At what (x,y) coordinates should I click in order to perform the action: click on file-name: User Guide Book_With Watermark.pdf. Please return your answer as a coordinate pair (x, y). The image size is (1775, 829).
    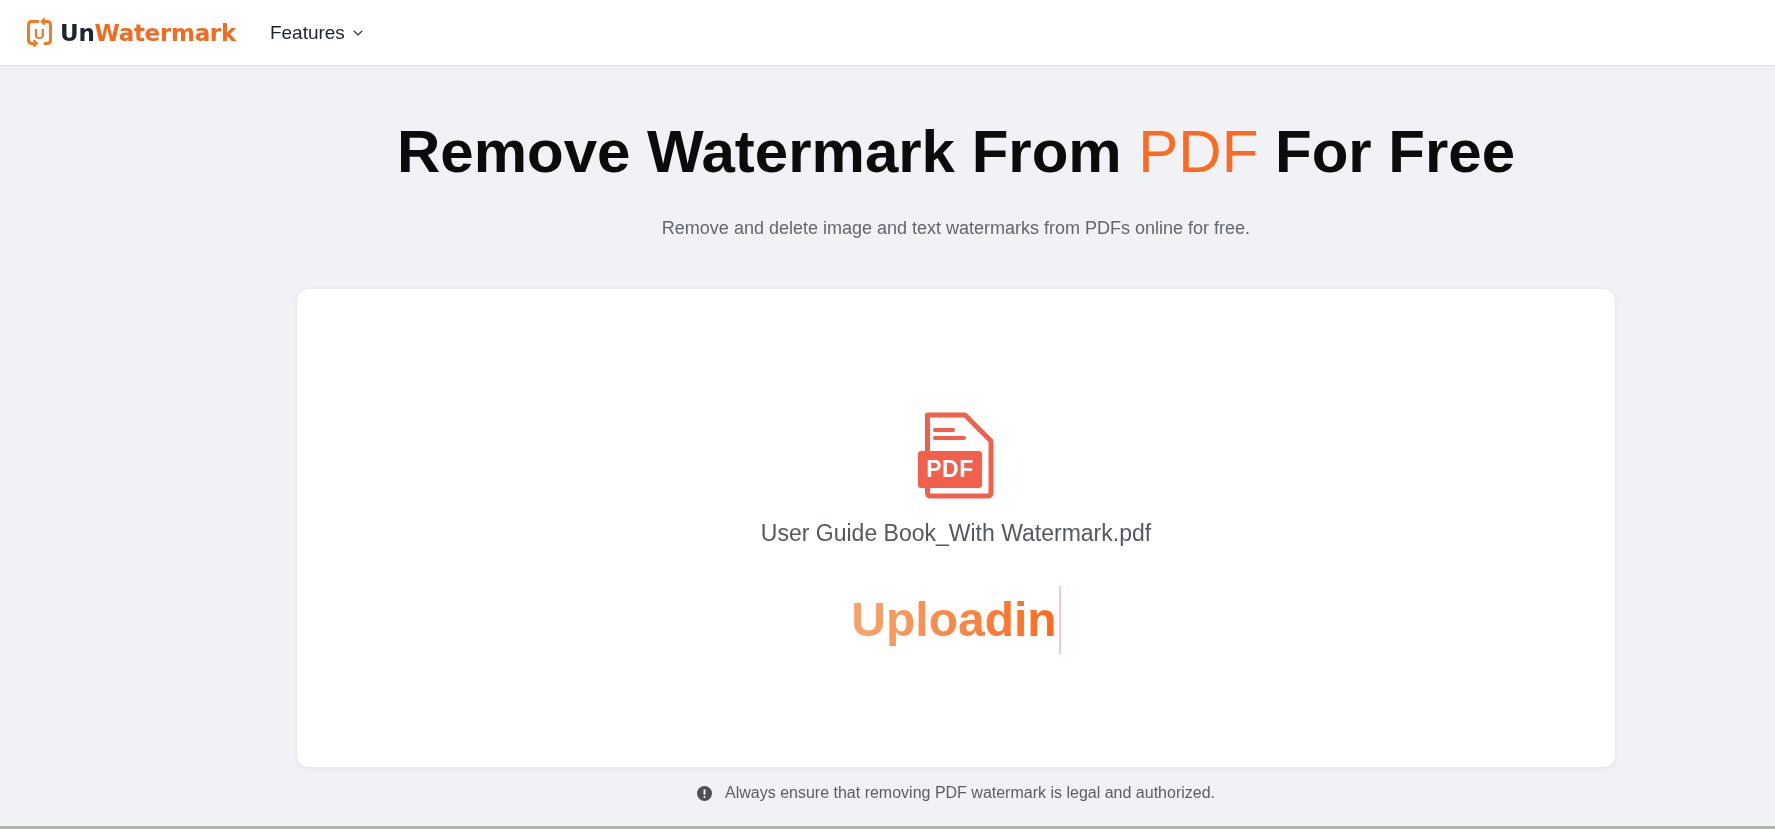
    Looking at the image, I should click on (956, 533).